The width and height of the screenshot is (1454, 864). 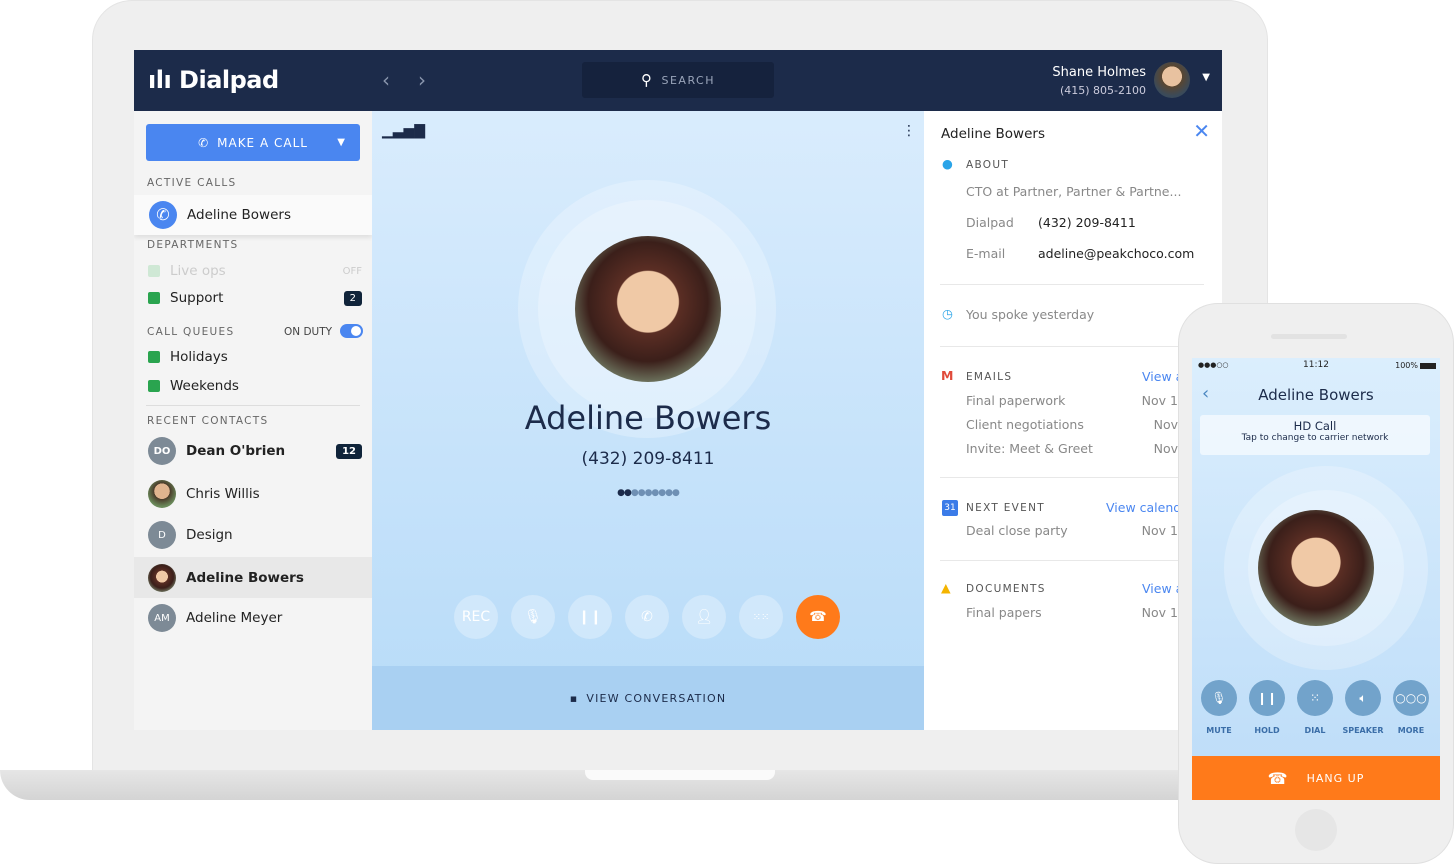 I want to click on contact-adeline-meyer: AM Adeline Meyer, so click(x=215, y=618).